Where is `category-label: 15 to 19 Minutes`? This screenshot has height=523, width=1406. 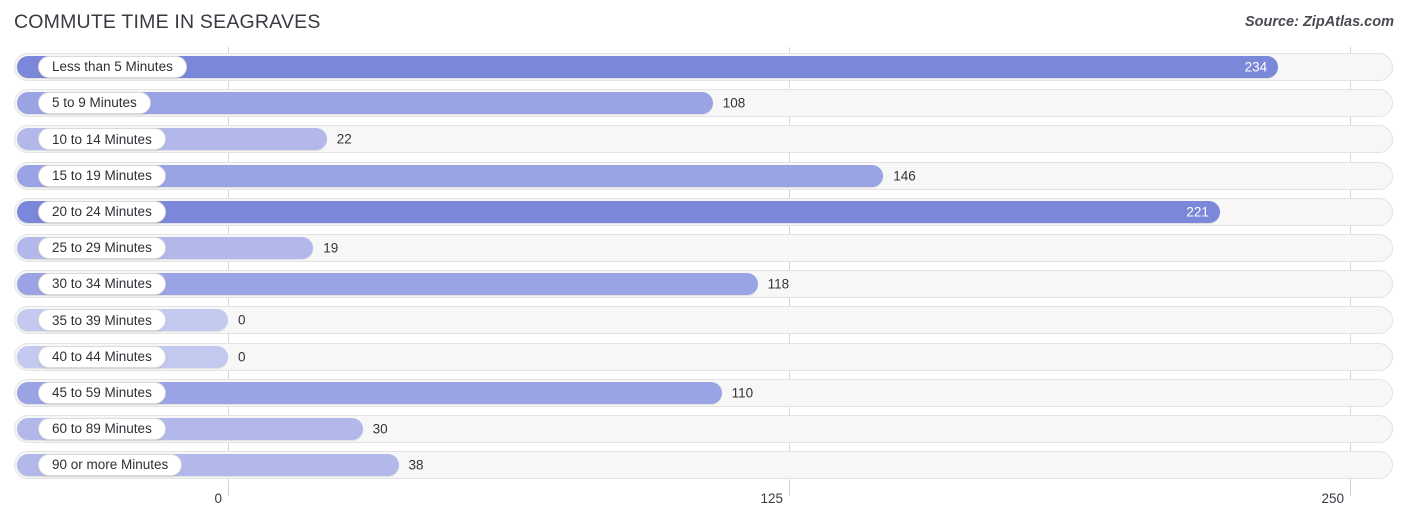 category-label: 15 to 19 Minutes is located at coordinates (102, 175).